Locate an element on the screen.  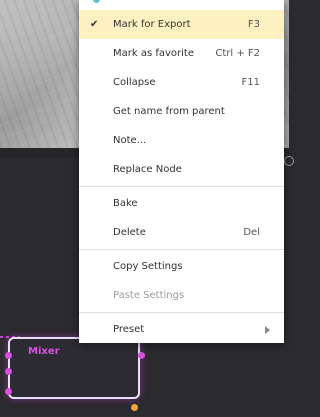
connector-dot-icon is located at coordinates (96, 1).